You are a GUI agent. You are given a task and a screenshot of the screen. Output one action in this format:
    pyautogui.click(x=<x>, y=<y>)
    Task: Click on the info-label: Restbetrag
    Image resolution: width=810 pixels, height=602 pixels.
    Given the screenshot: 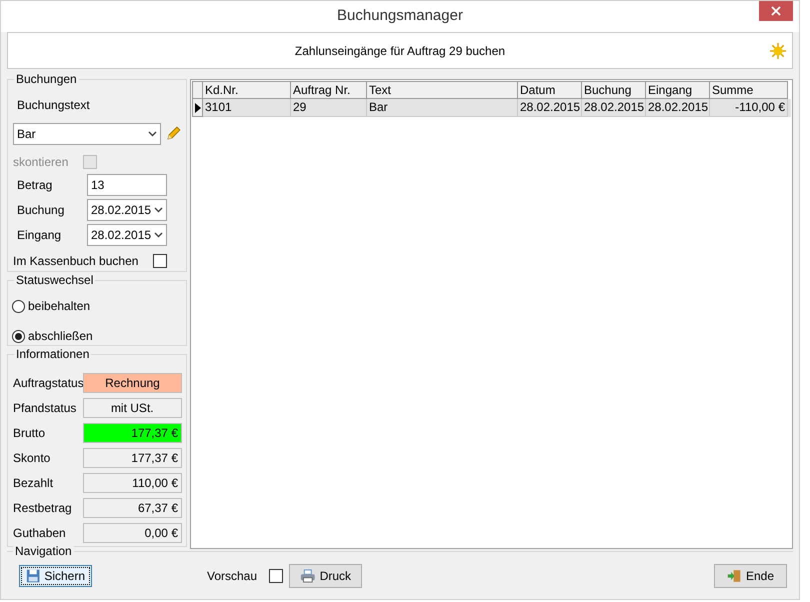 What is the action you would take?
    pyautogui.click(x=43, y=508)
    